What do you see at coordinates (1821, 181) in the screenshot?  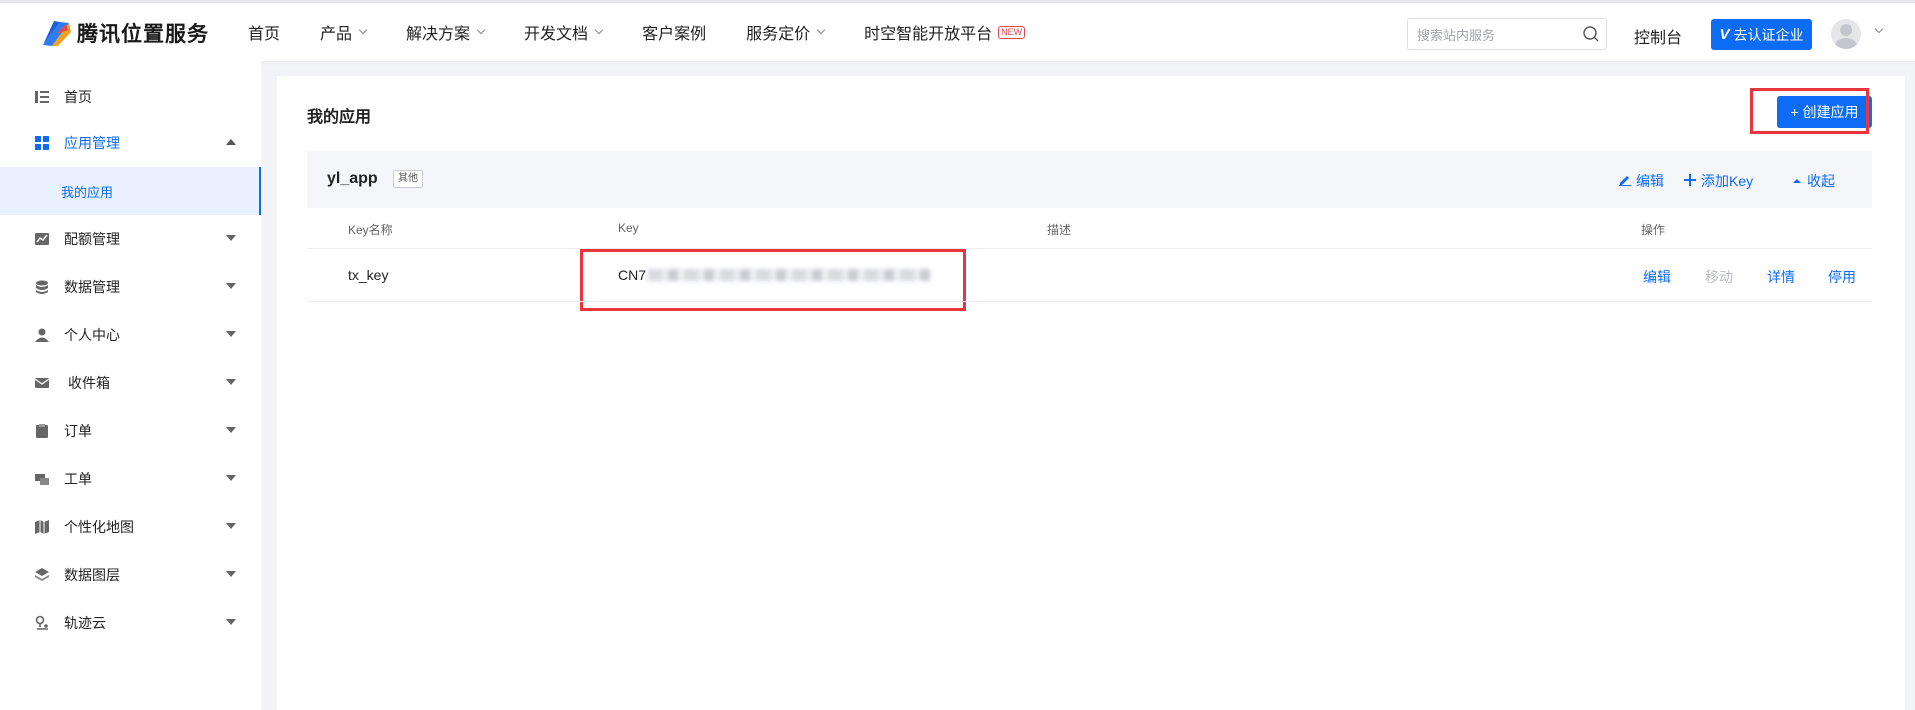 I see `collapse-label: 收起` at bounding box center [1821, 181].